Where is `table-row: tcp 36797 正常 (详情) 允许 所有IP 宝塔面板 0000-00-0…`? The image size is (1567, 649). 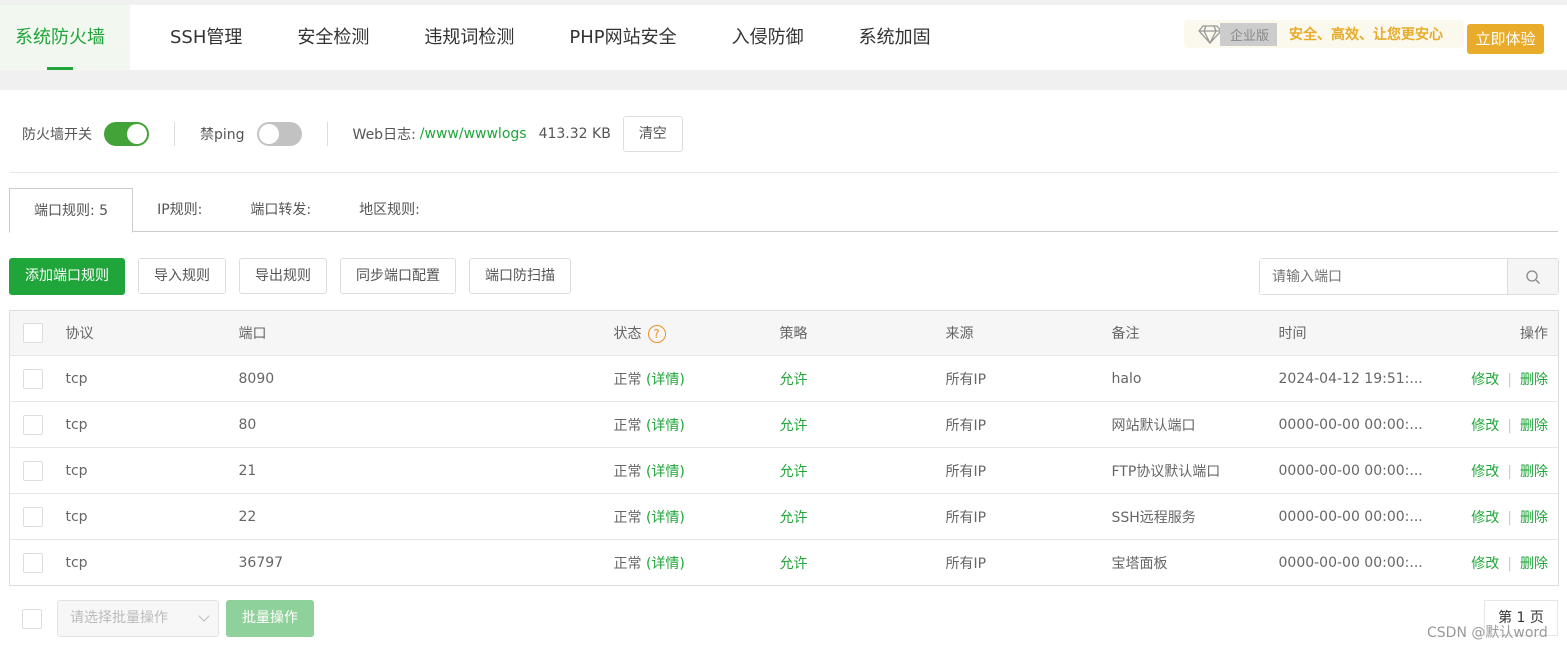
table-row: tcp 36797 正常 (详情) 允许 所有IP 宝塔面板 0000-00-0… is located at coordinates (784, 562).